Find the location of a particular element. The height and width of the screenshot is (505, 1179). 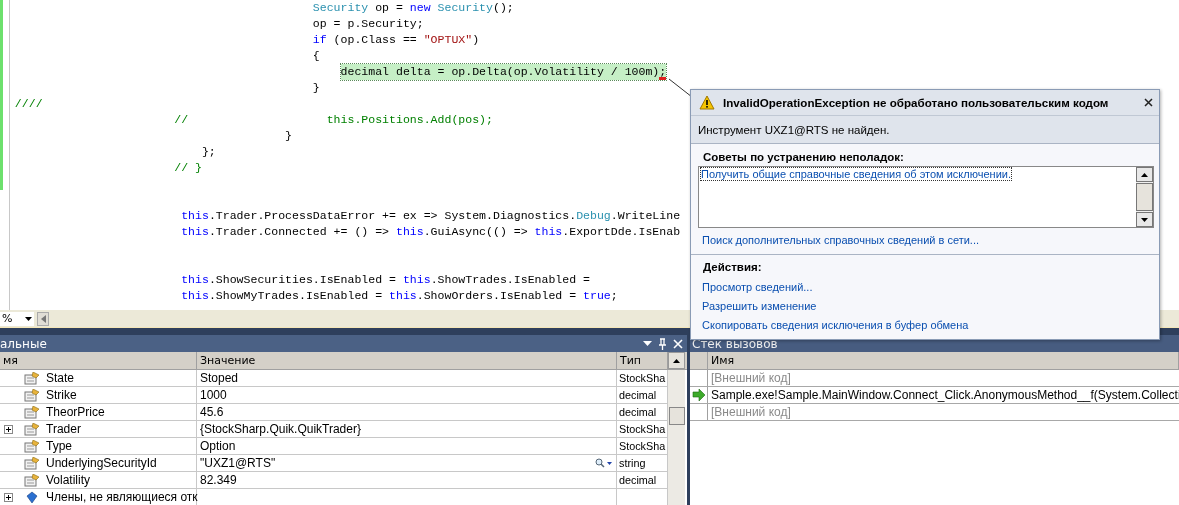

help-link: Получить общие справочные сведения об этом исключении. is located at coordinates (856, 174).